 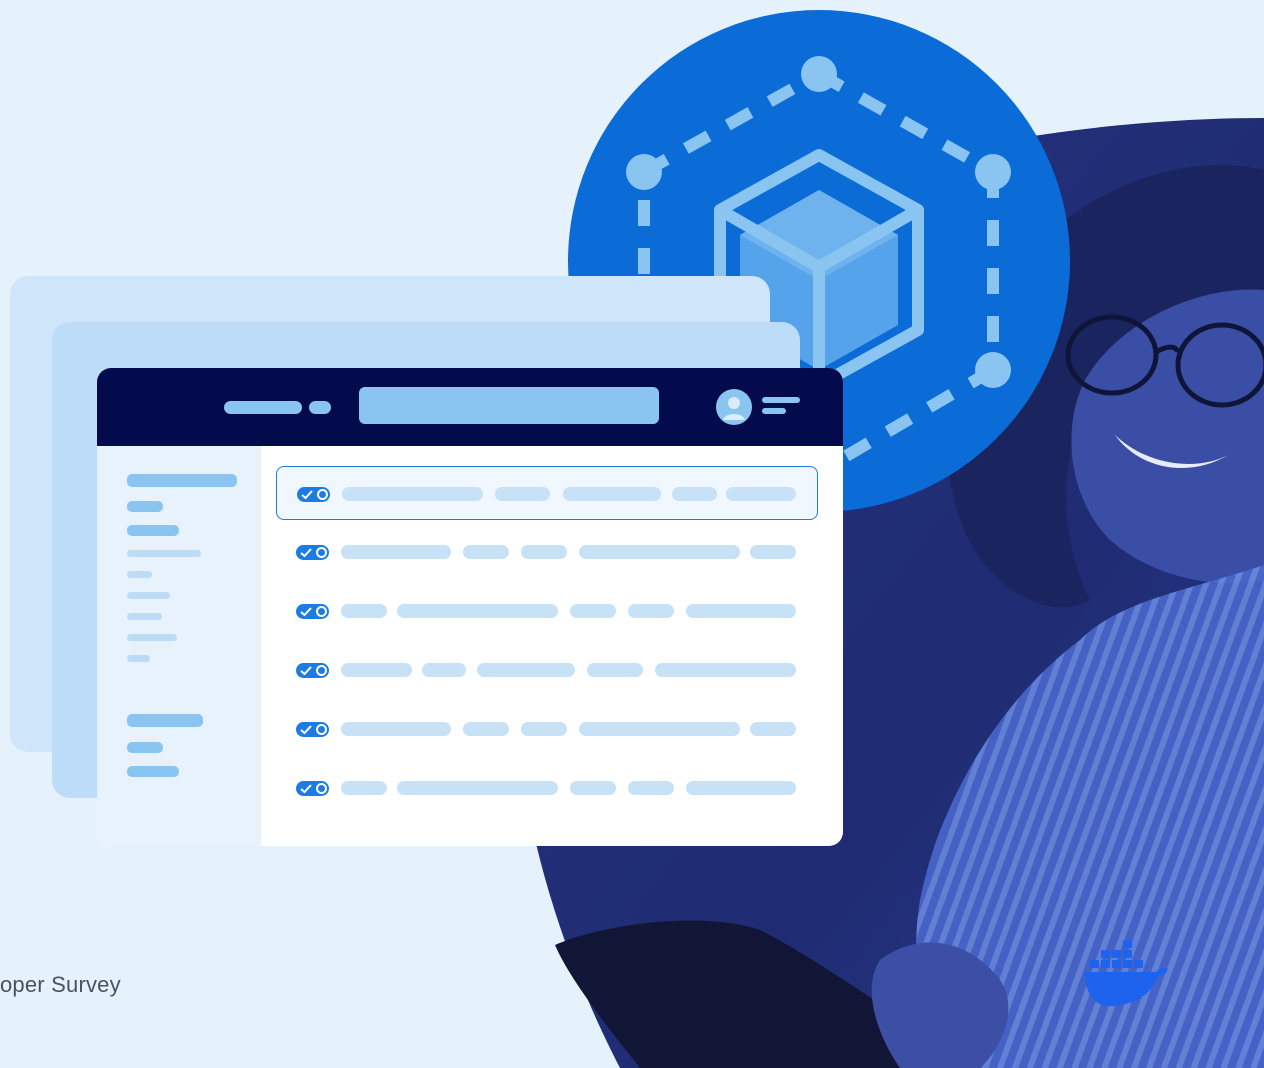 What do you see at coordinates (320, 407) in the screenshot?
I see `header-logo-dot` at bounding box center [320, 407].